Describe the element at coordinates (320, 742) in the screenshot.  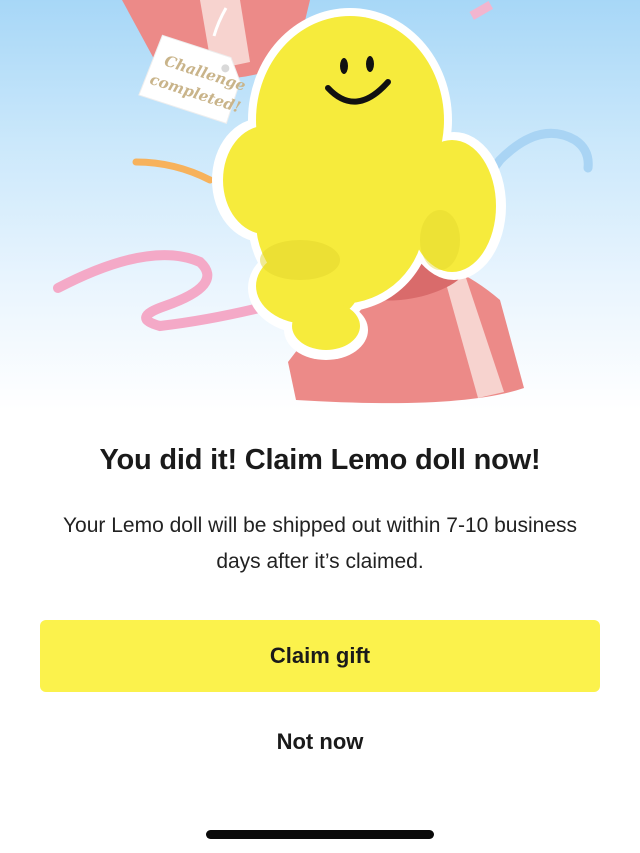
I see `not-now-button: Not now` at that location.